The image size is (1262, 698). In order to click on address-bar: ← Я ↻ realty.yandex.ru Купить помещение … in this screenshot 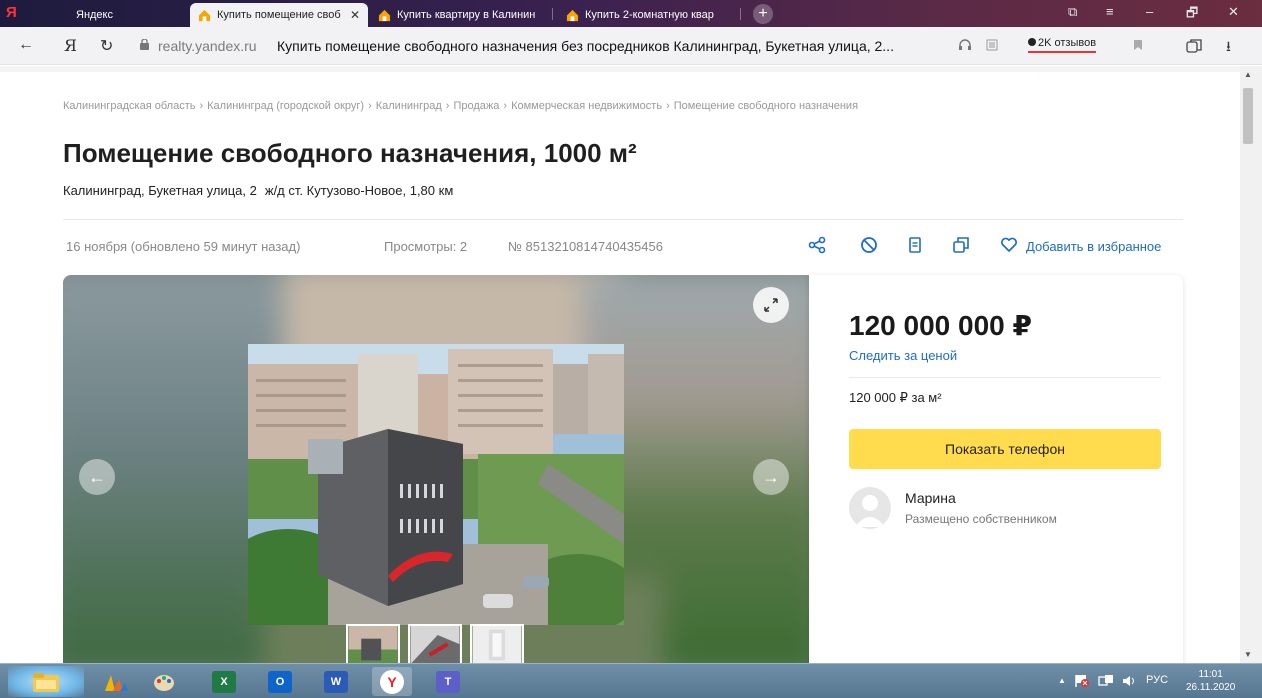, I will do `click(631, 46)`.